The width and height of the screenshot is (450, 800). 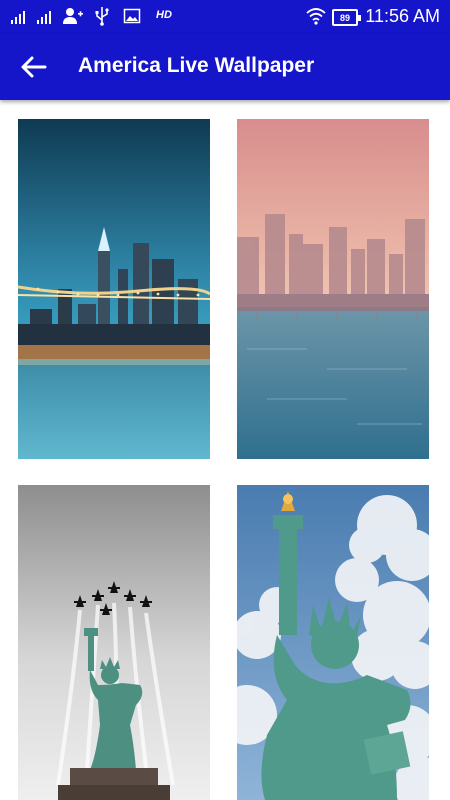 I want to click on battery-level: 89, so click(x=344, y=17).